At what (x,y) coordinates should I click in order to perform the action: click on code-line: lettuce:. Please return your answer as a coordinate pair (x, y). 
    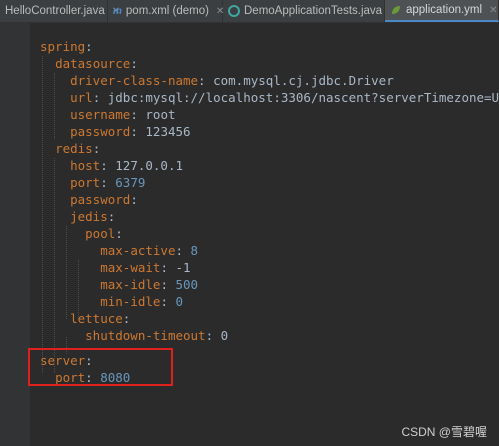
    Looking at the image, I should click on (100, 318).